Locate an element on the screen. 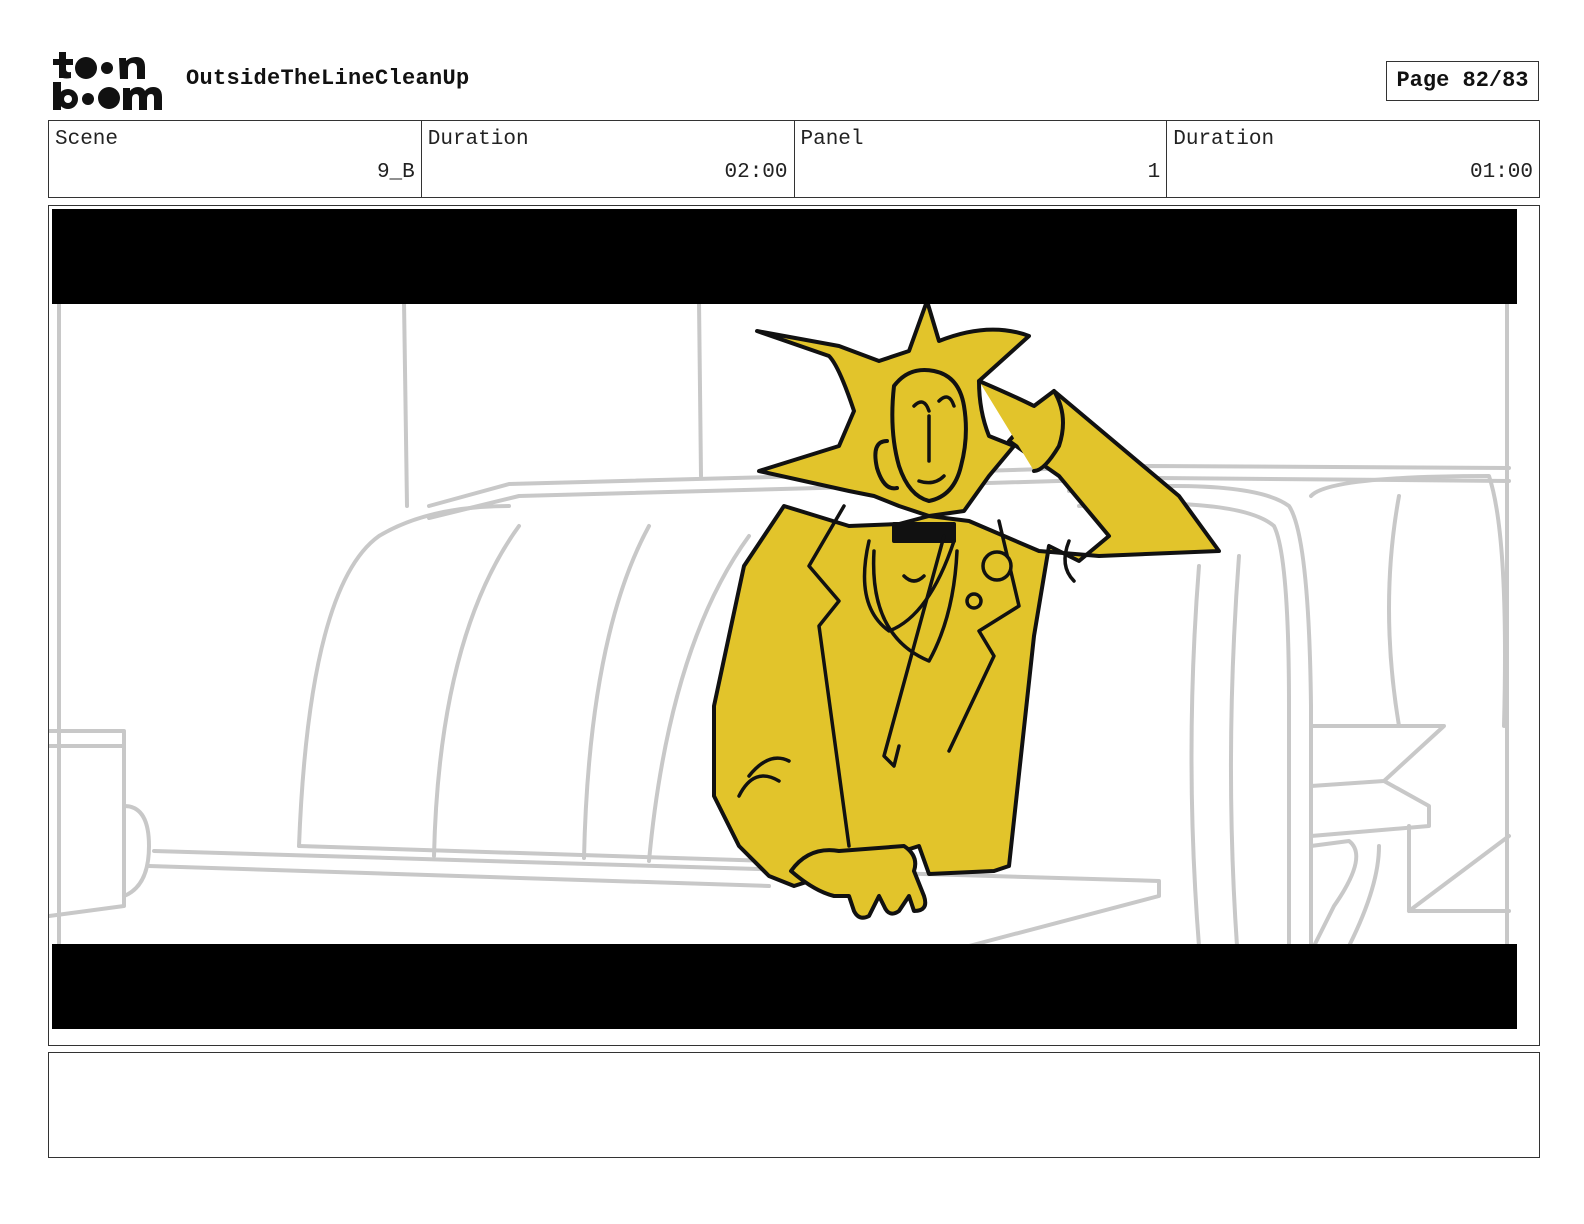 The height and width of the screenshot is (1224, 1584). panel-label: Panel is located at coordinates (832, 139).